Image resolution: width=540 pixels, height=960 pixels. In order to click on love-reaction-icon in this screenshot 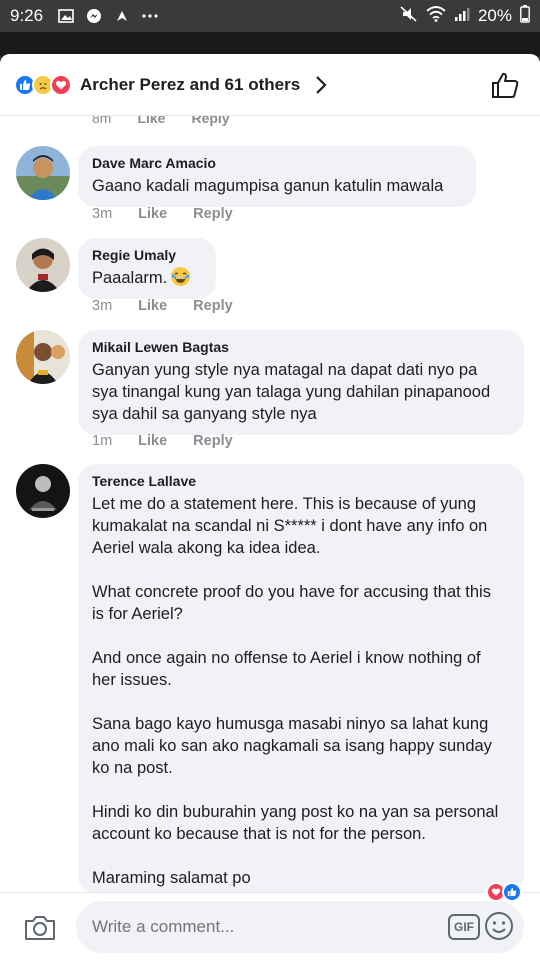, I will do `click(61, 84)`.